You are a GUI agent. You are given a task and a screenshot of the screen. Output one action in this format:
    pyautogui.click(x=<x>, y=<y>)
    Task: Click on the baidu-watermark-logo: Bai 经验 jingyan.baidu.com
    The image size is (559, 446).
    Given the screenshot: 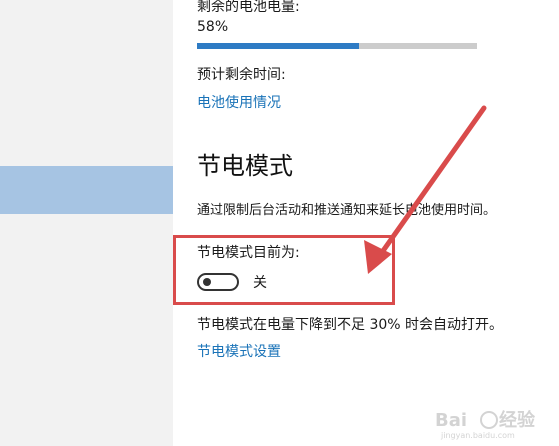 What is the action you would take?
    pyautogui.click(x=485, y=424)
    